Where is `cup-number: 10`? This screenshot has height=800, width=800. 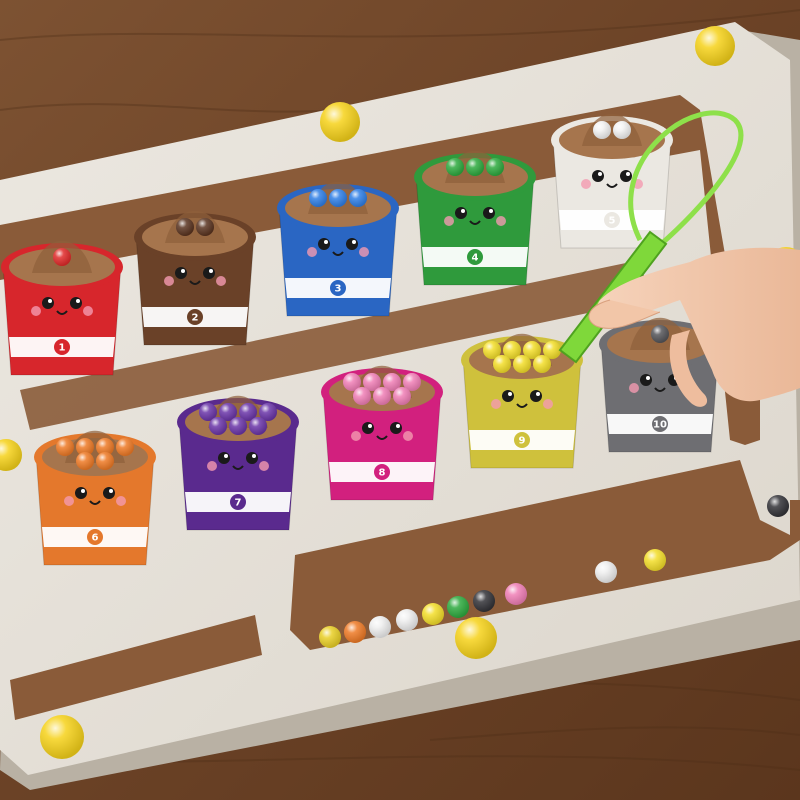
cup-number: 10 is located at coordinates (660, 425).